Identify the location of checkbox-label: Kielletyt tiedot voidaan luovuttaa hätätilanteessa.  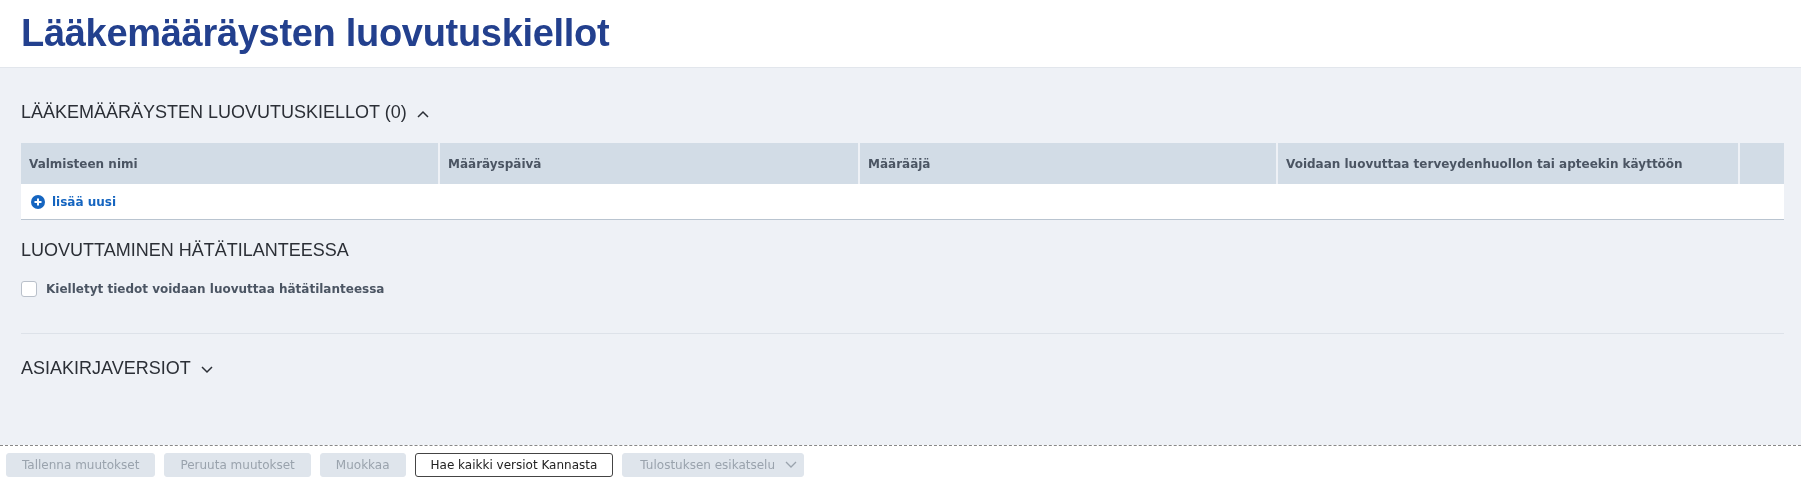
(215, 289).